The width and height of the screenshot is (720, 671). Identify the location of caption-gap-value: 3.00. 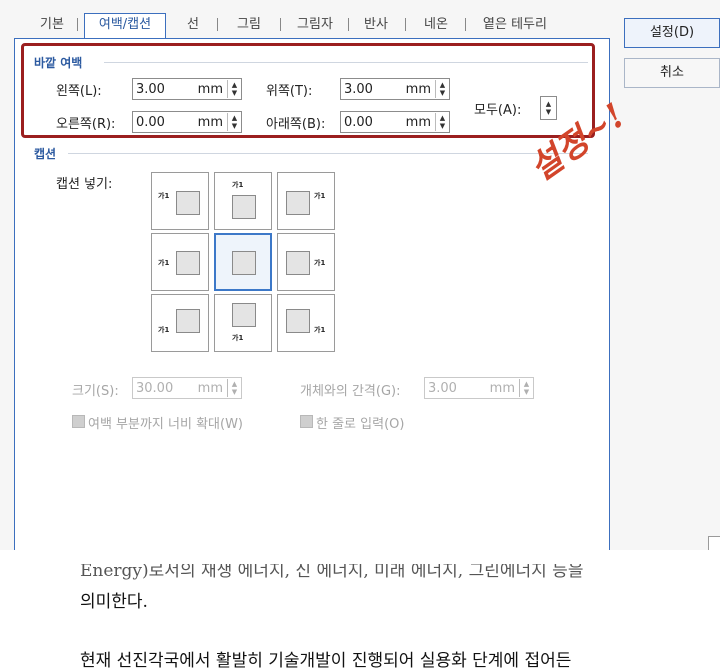
(451, 388).